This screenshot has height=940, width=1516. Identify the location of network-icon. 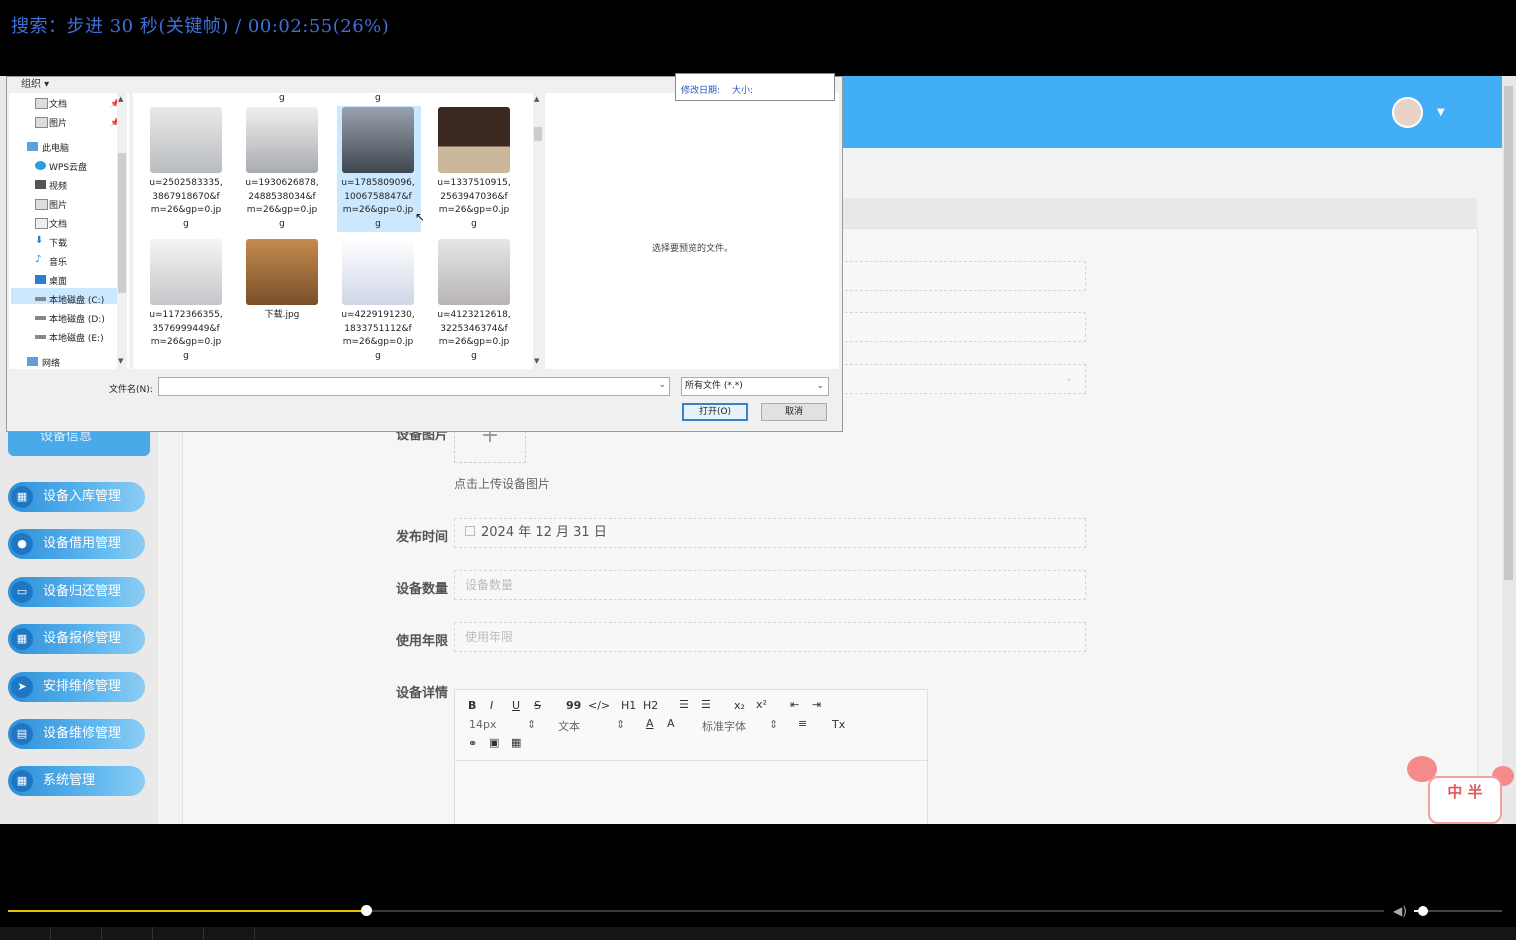
(32, 361).